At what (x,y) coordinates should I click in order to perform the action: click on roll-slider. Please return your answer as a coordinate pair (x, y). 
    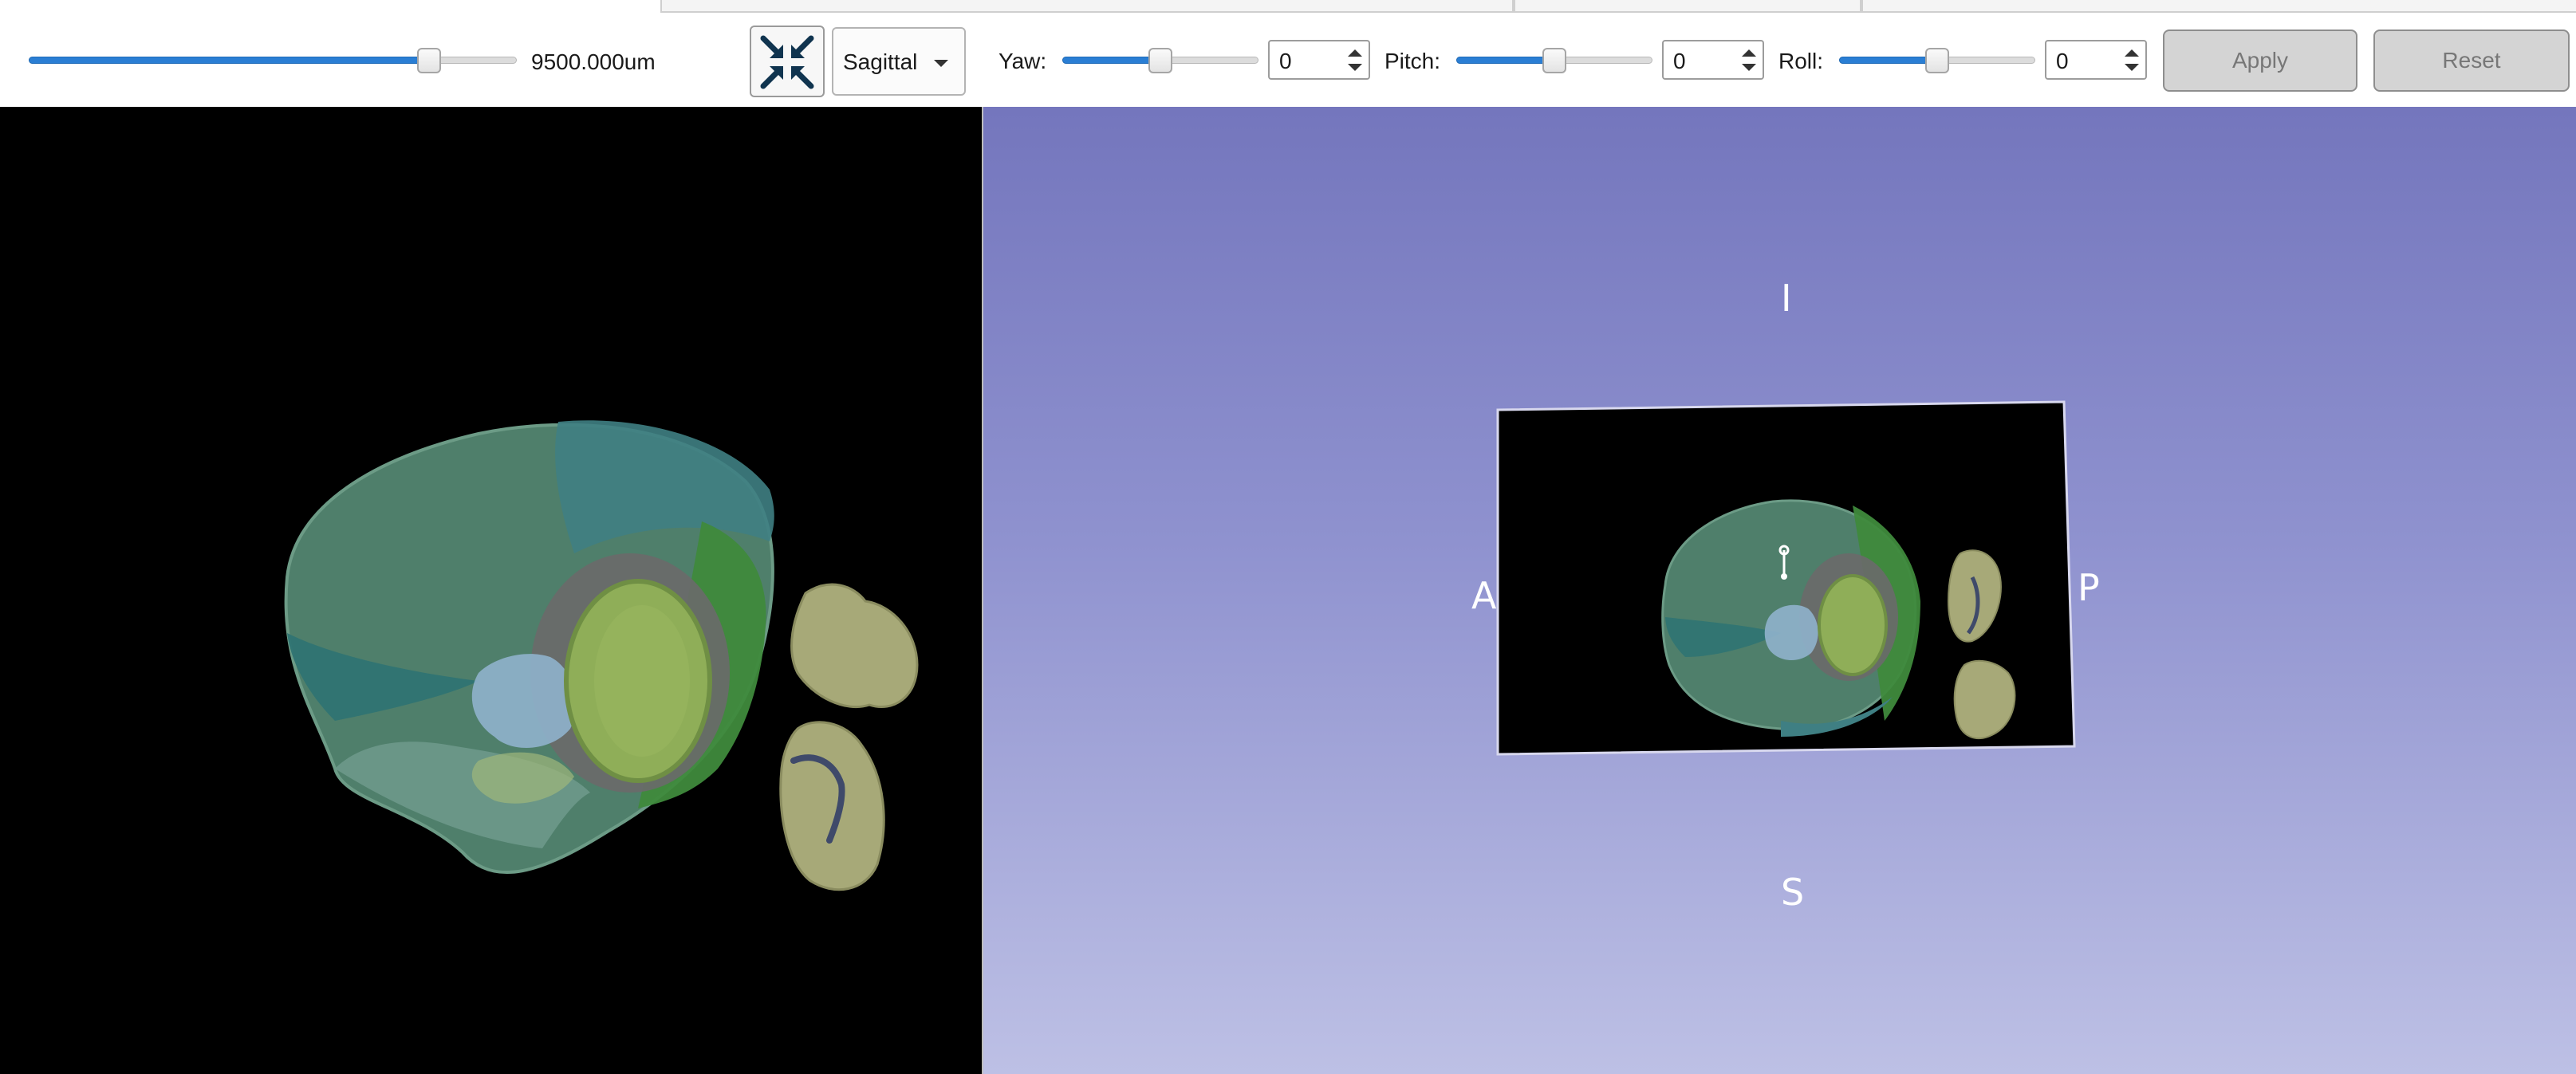
    Looking at the image, I should click on (1937, 61).